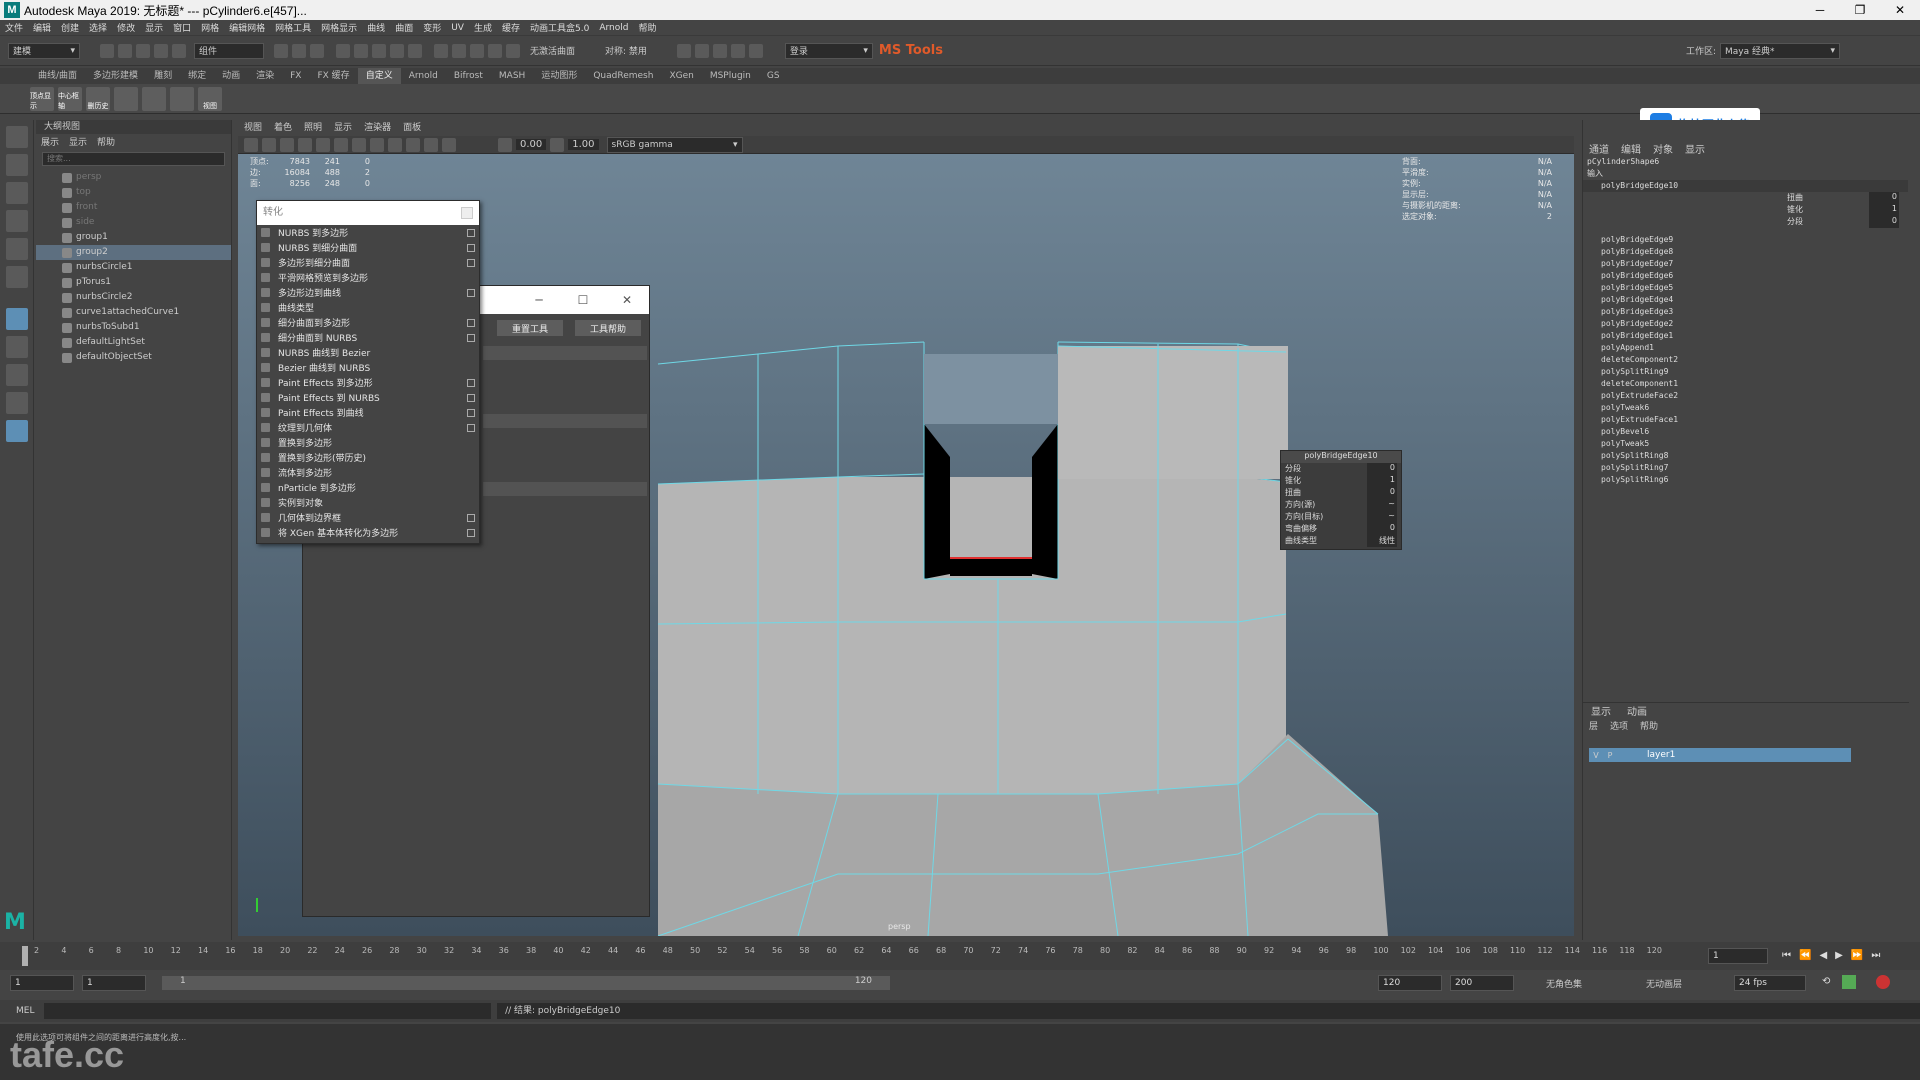  What do you see at coordinates (1482, 983) in the screenshot?
I see `animation-end-field: 200` at bounding box center [1482, 983].